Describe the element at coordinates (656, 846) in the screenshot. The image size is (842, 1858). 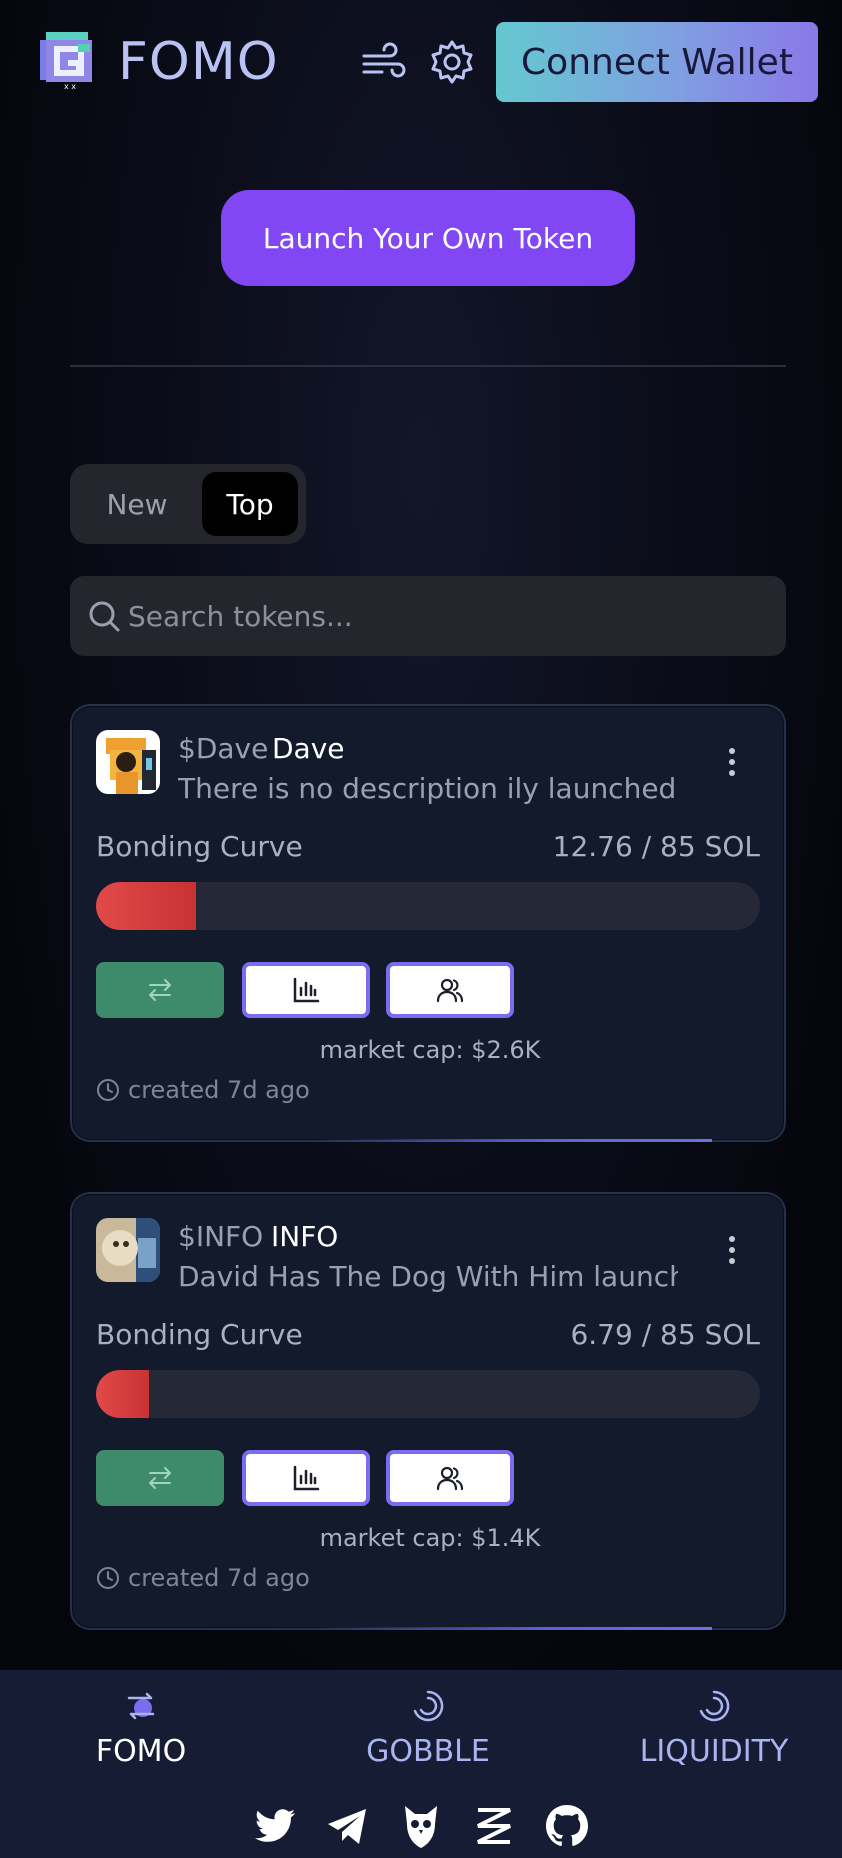
I see `bonding-curve-value: 12.76 / 85 SOL` at that location.